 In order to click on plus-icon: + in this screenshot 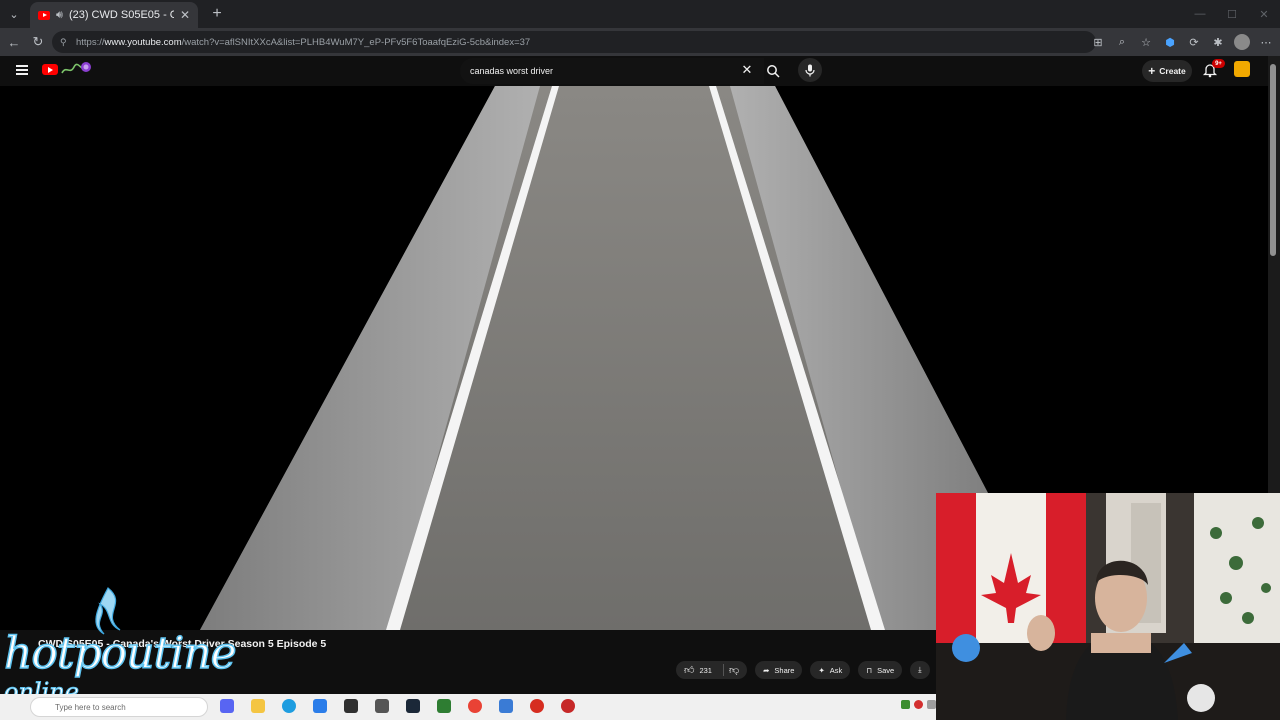, I will do `click(1152, 71)`.